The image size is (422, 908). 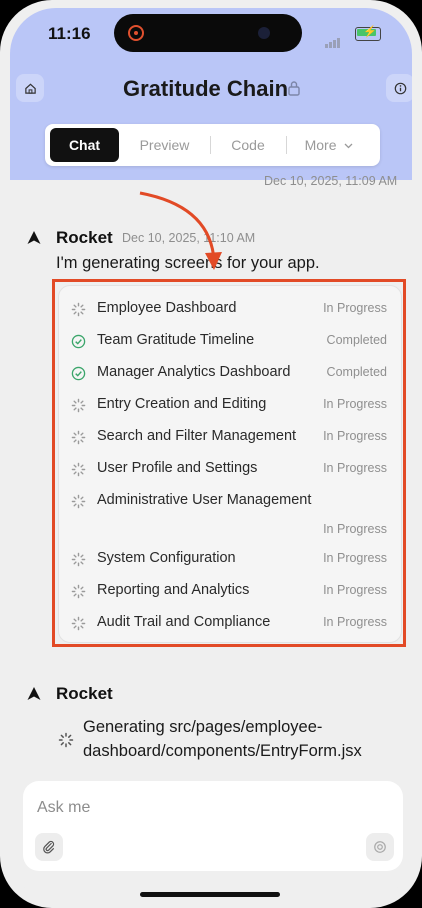 What do you see at coordinates (189, 238) in the screenshot?
I see `message-timestamp: Dec 10, 2025, 11:10 AM` at bounding box center [189, 238].